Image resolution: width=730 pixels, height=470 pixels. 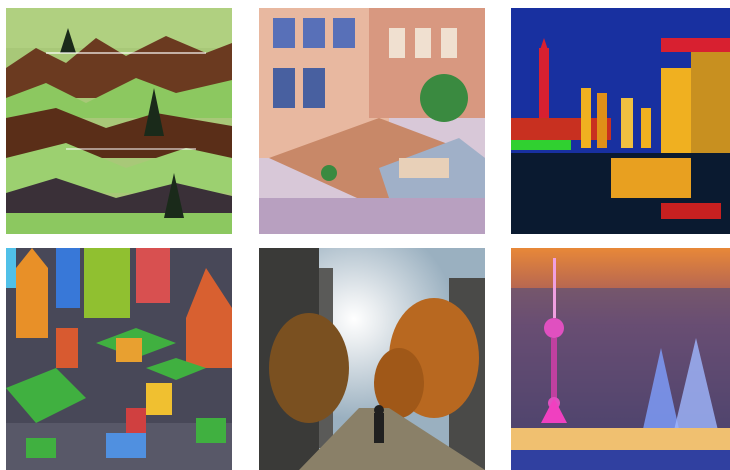 I want to click on isometric-courtyard-image, so click(x=372, y=121).